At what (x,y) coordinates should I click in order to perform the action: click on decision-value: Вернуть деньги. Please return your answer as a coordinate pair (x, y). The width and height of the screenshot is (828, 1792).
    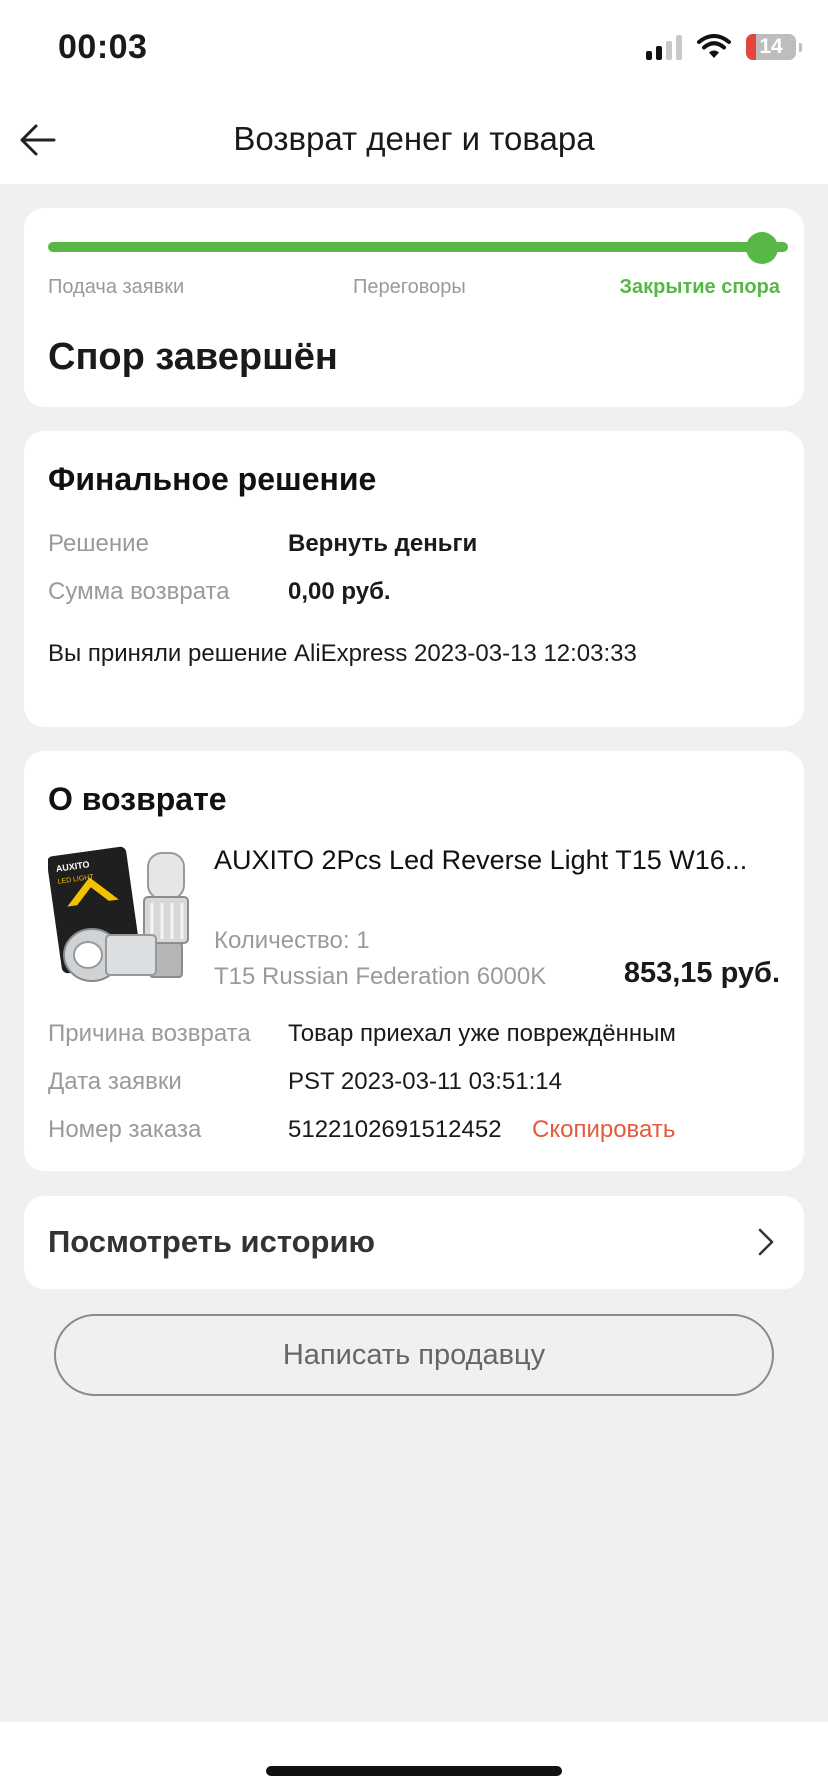
    Looking at the image, I should click on (383, 543).